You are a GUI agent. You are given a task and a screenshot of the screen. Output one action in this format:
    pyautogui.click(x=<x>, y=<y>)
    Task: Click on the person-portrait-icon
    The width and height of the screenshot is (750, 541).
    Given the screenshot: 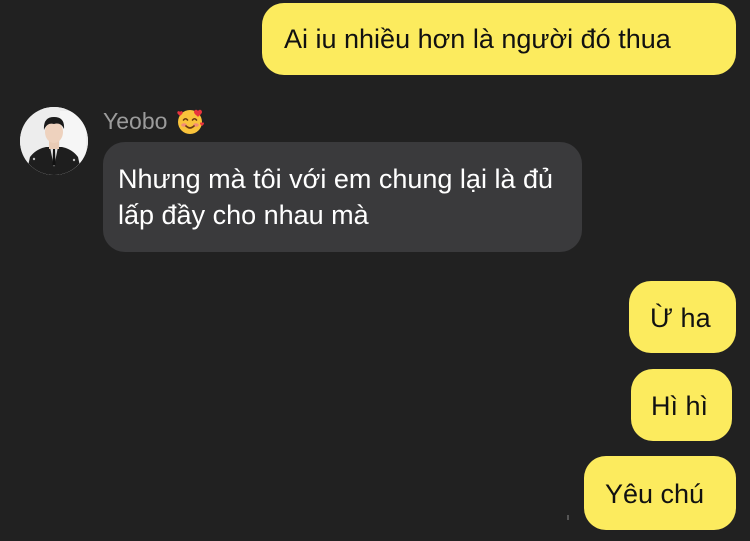 What is the action you would take?
    pyautogui.click(x=54, y=141)
    